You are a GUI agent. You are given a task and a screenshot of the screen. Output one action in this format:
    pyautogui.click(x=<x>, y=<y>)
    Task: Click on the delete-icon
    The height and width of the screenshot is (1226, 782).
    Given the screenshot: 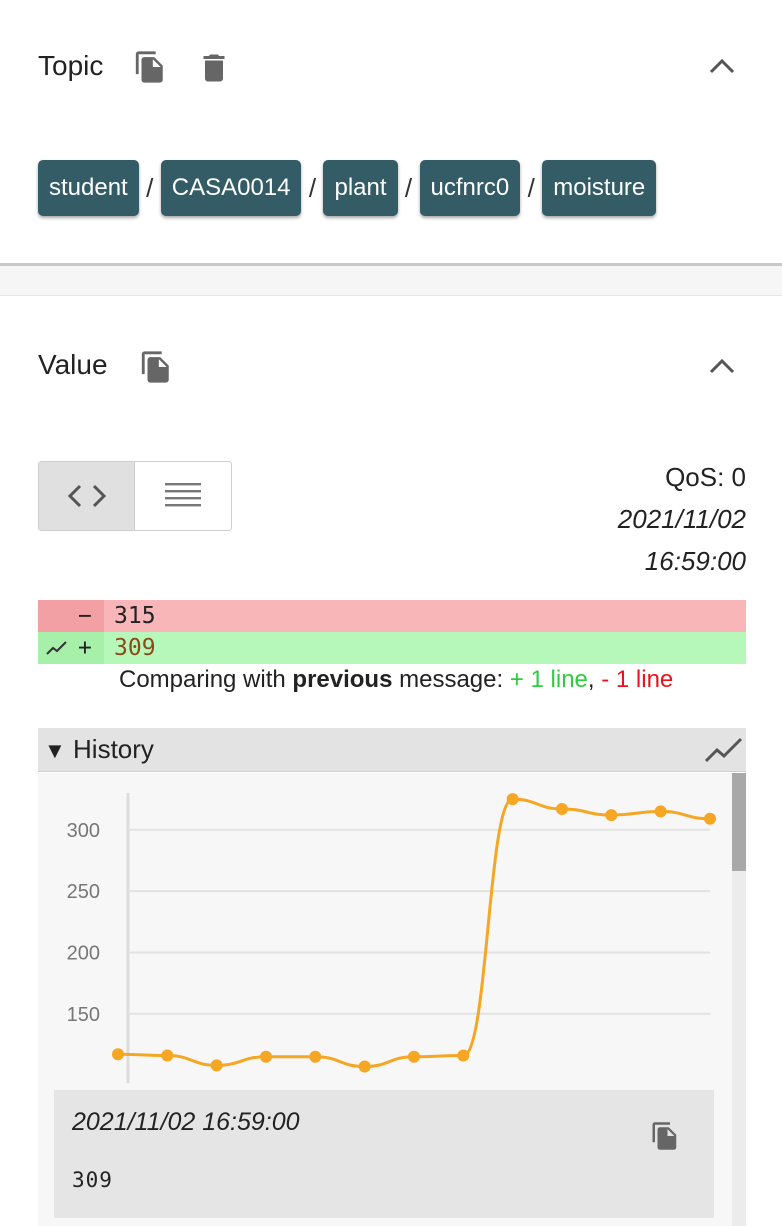 What is the action you would take?
    pyautogui.click(x=214, y=68)
    